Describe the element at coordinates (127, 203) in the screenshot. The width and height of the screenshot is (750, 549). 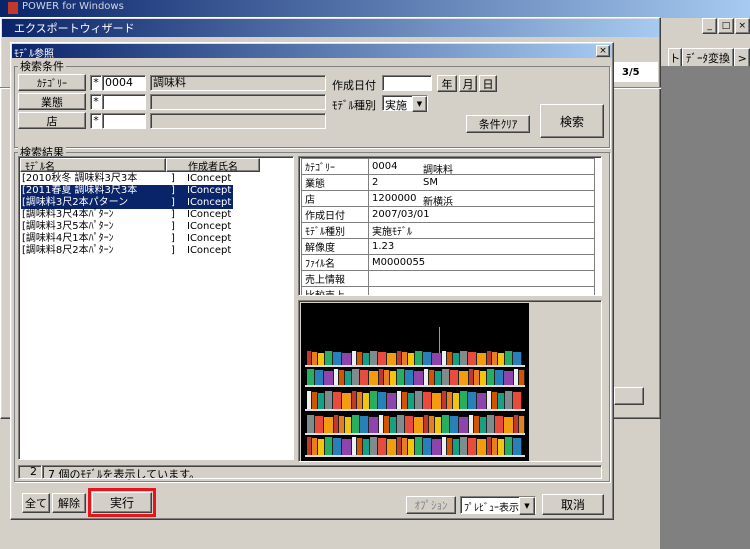
I see `list-item: [調味料3尺2本パターン] IConcept` at that location.